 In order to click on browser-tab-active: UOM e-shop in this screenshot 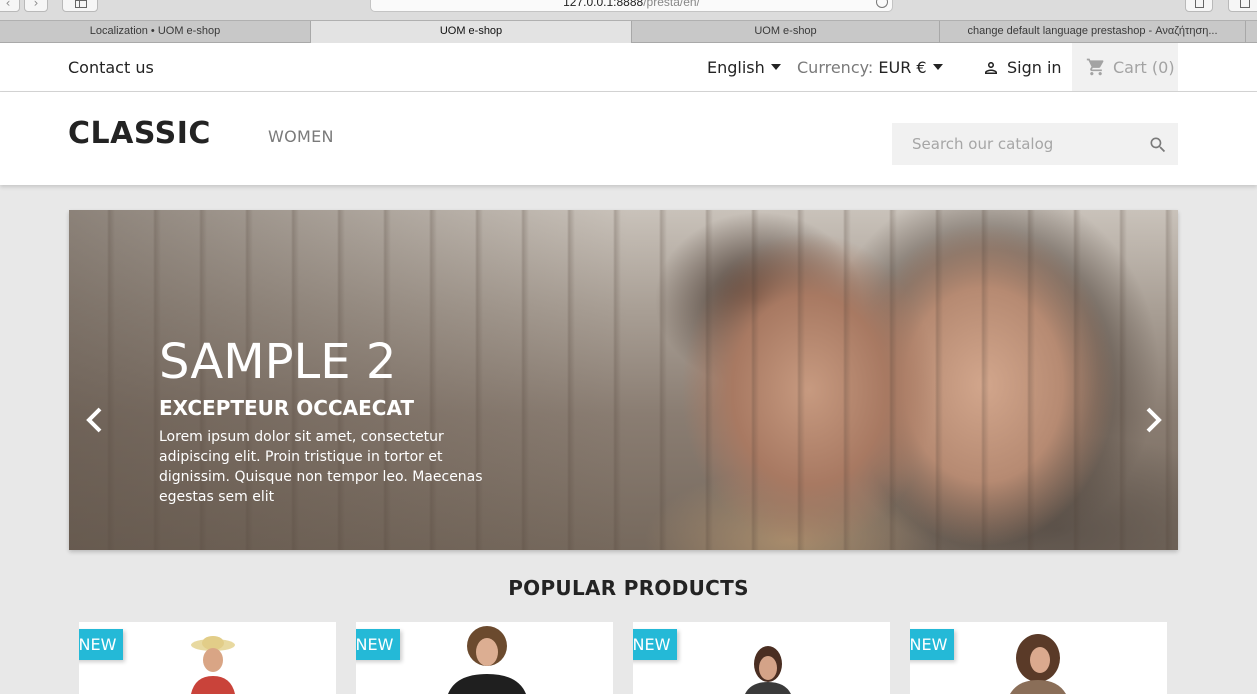, I will do `click(471, 32)`.